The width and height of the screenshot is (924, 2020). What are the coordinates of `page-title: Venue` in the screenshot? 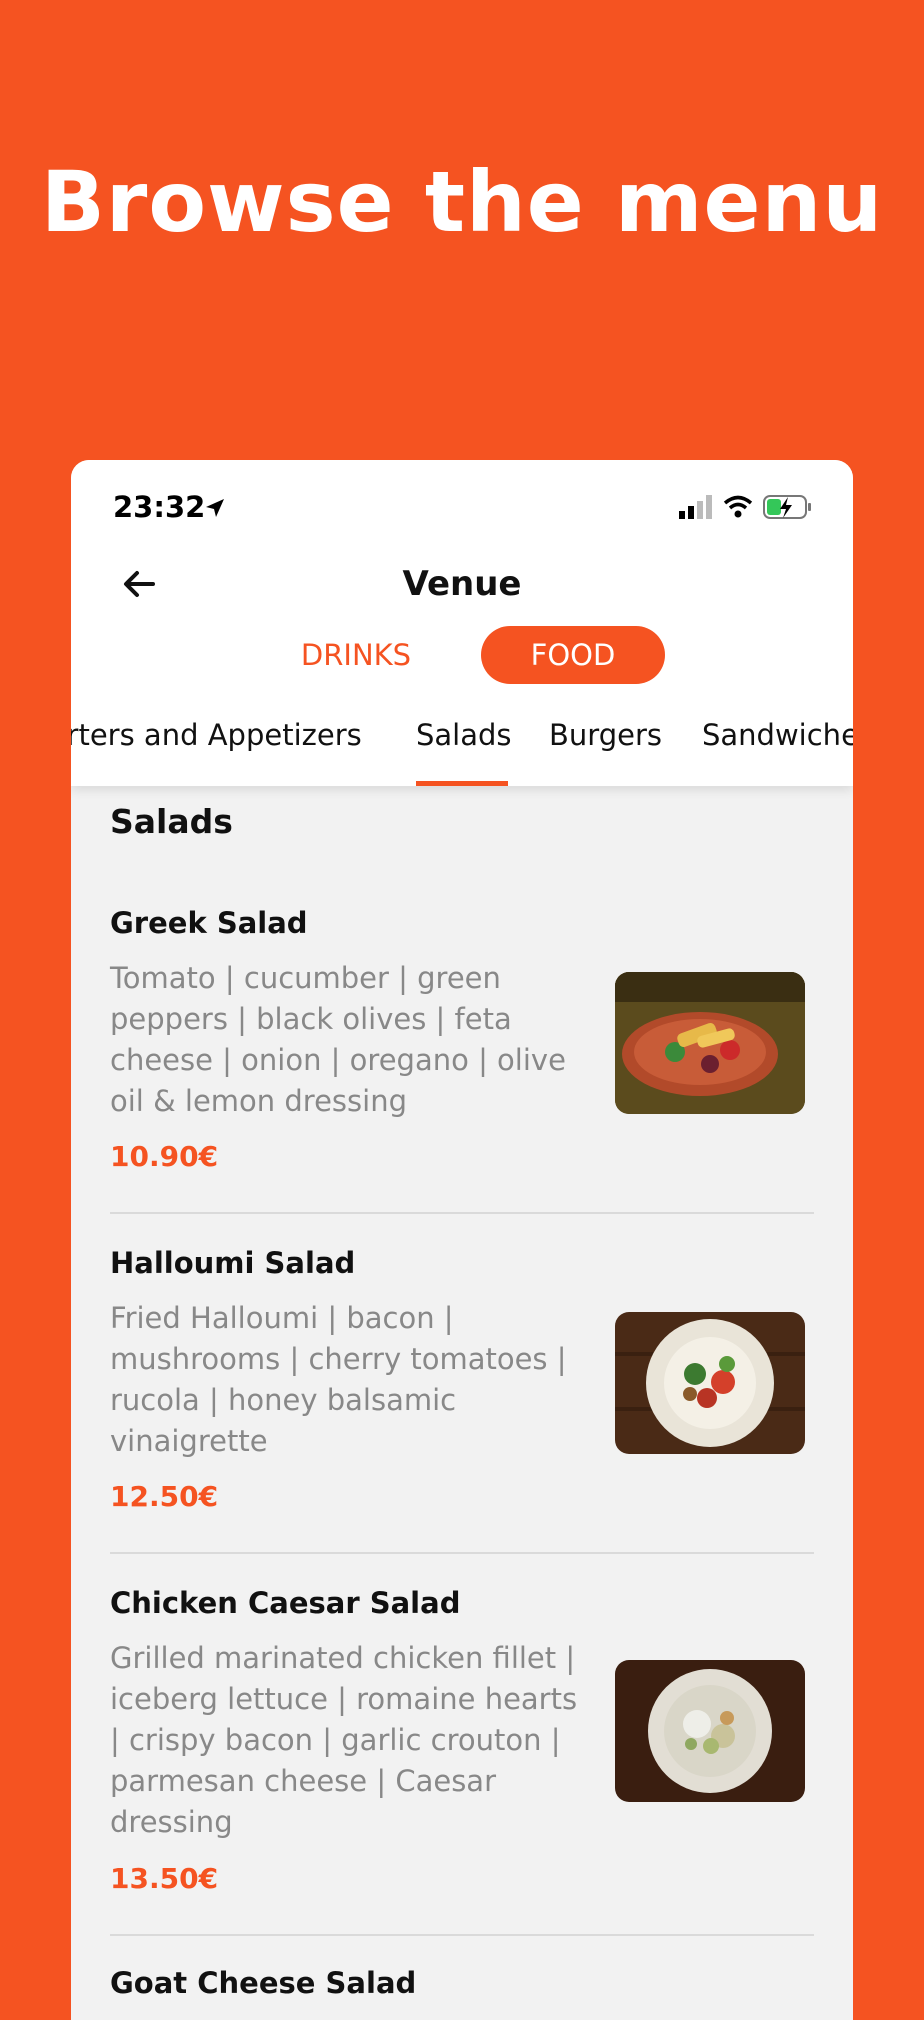 It's located at (462, 584).